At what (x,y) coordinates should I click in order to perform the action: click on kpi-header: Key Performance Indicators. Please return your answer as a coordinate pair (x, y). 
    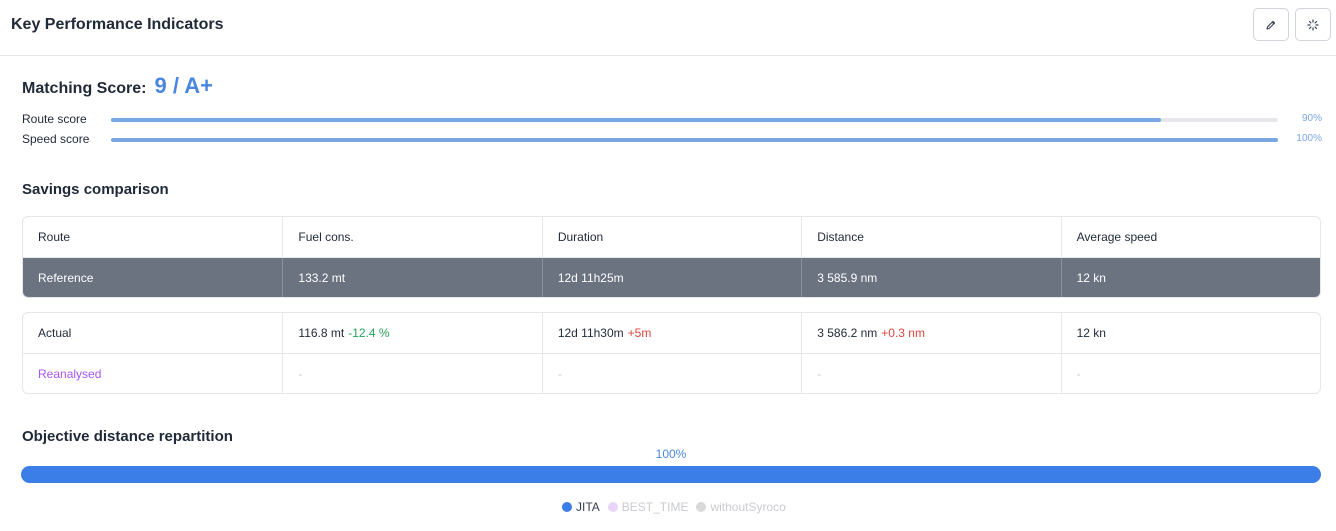
    Looking at the image, I should click on (668, 28).